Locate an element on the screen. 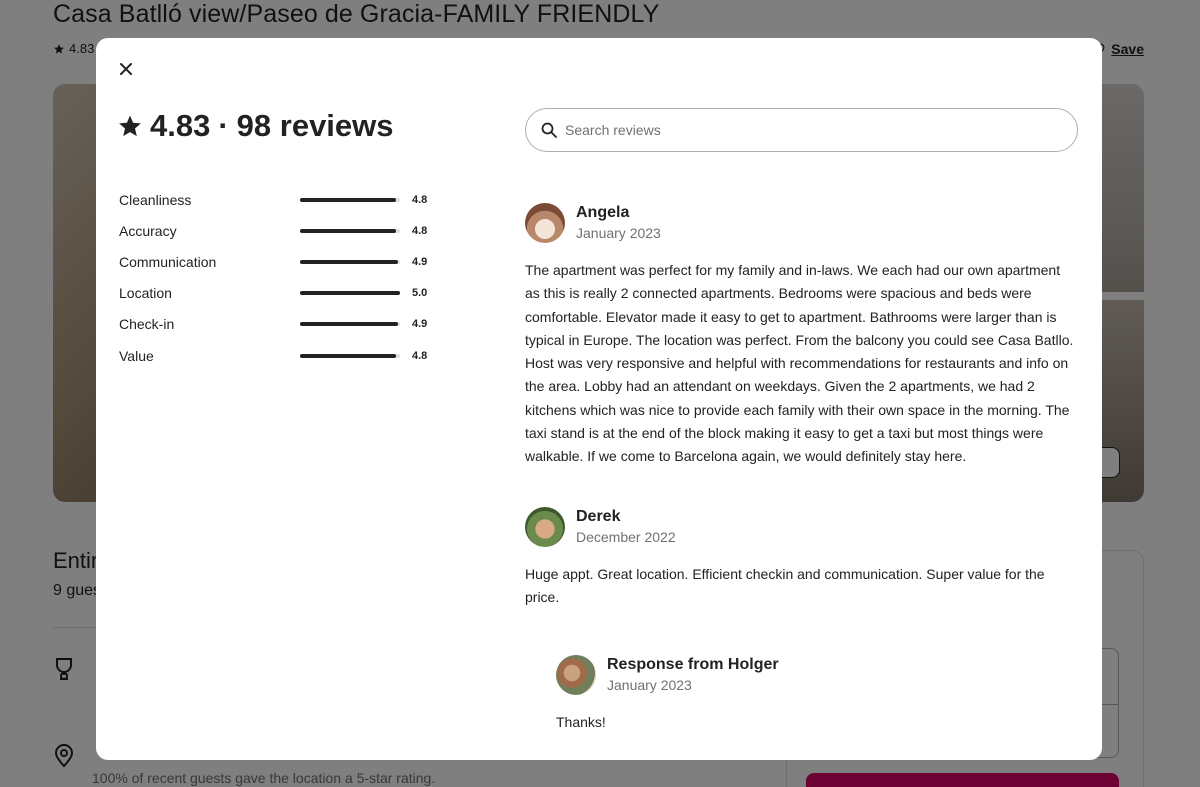  host-avatar is located at coordinates (576, 675).